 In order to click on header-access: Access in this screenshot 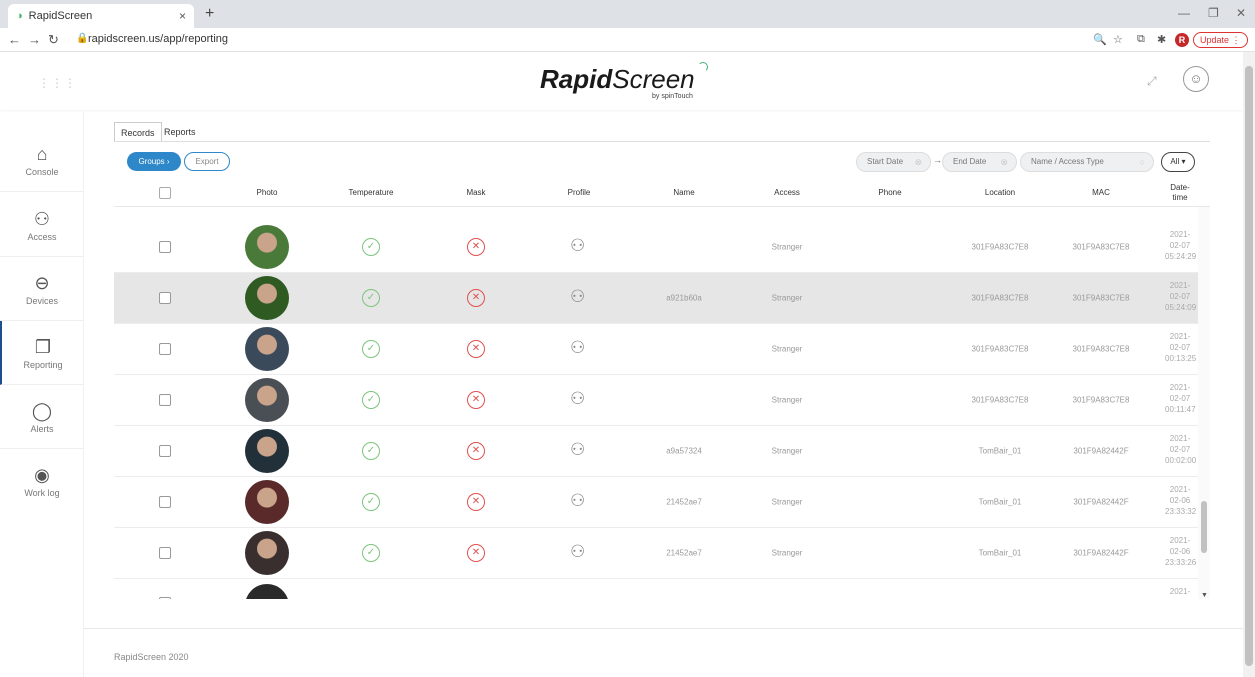, I will do `click(787, 192)`.